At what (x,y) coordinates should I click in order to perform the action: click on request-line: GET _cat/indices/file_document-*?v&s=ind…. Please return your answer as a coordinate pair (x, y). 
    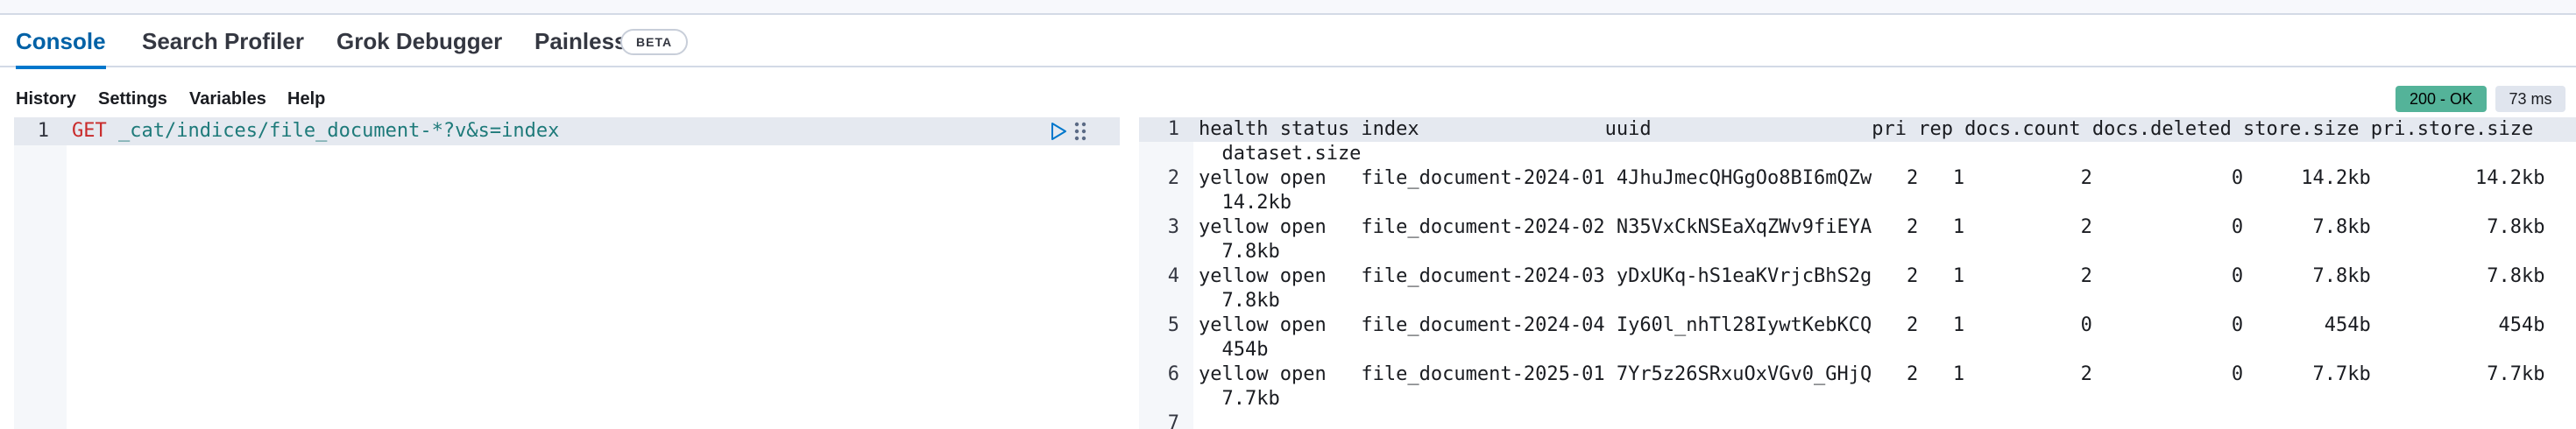
    Looking at the image, I should click on (315, 131).